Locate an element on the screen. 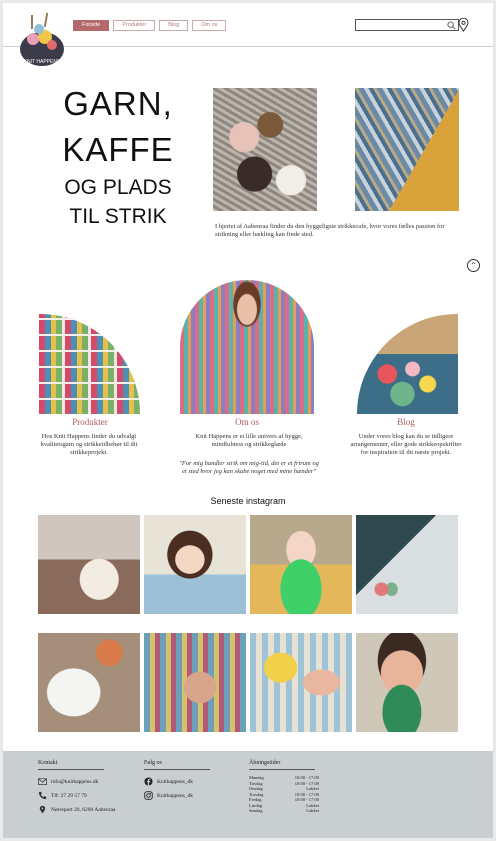 Image resolution: width=496 pixels, height=841 pixels. hero-title-line2: KAFFE is located at coordinates (118, 149).